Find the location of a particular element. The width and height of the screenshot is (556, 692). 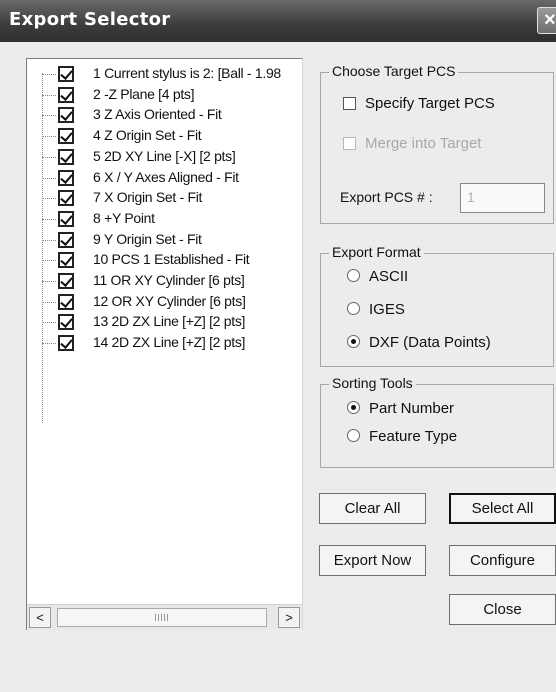

tree-item: 10 PCS 1 Established - Fit is located at coordinates (164, 260).